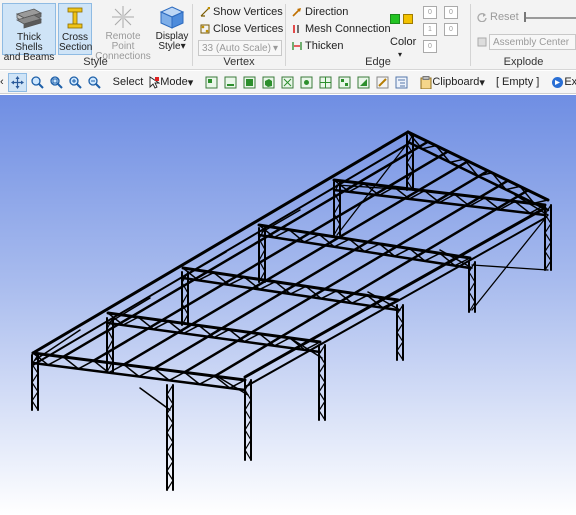  What do you see at coordinates (248, 12) in the screenshot?
I see `show-vertices-label: Show Vertices` at bounding box center [248, 12].